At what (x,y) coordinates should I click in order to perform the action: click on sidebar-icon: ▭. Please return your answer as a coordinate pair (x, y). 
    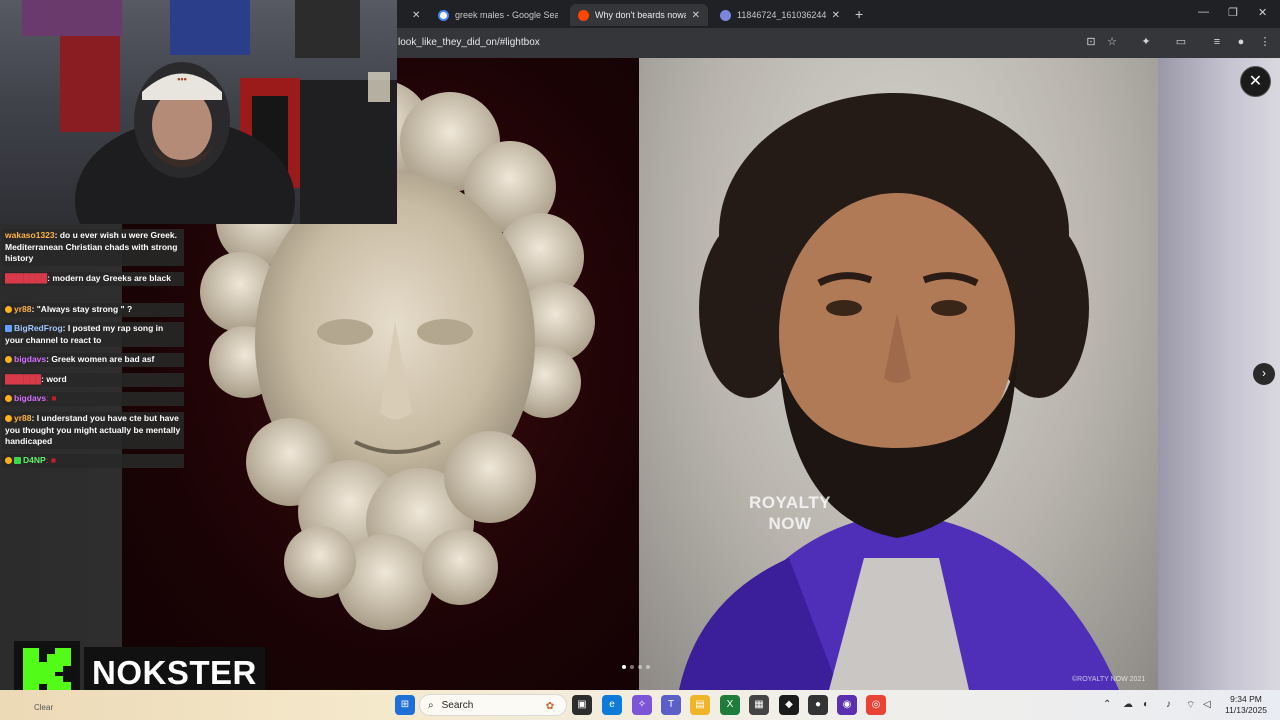
    Looking at the image, I should click on (1181, 42).